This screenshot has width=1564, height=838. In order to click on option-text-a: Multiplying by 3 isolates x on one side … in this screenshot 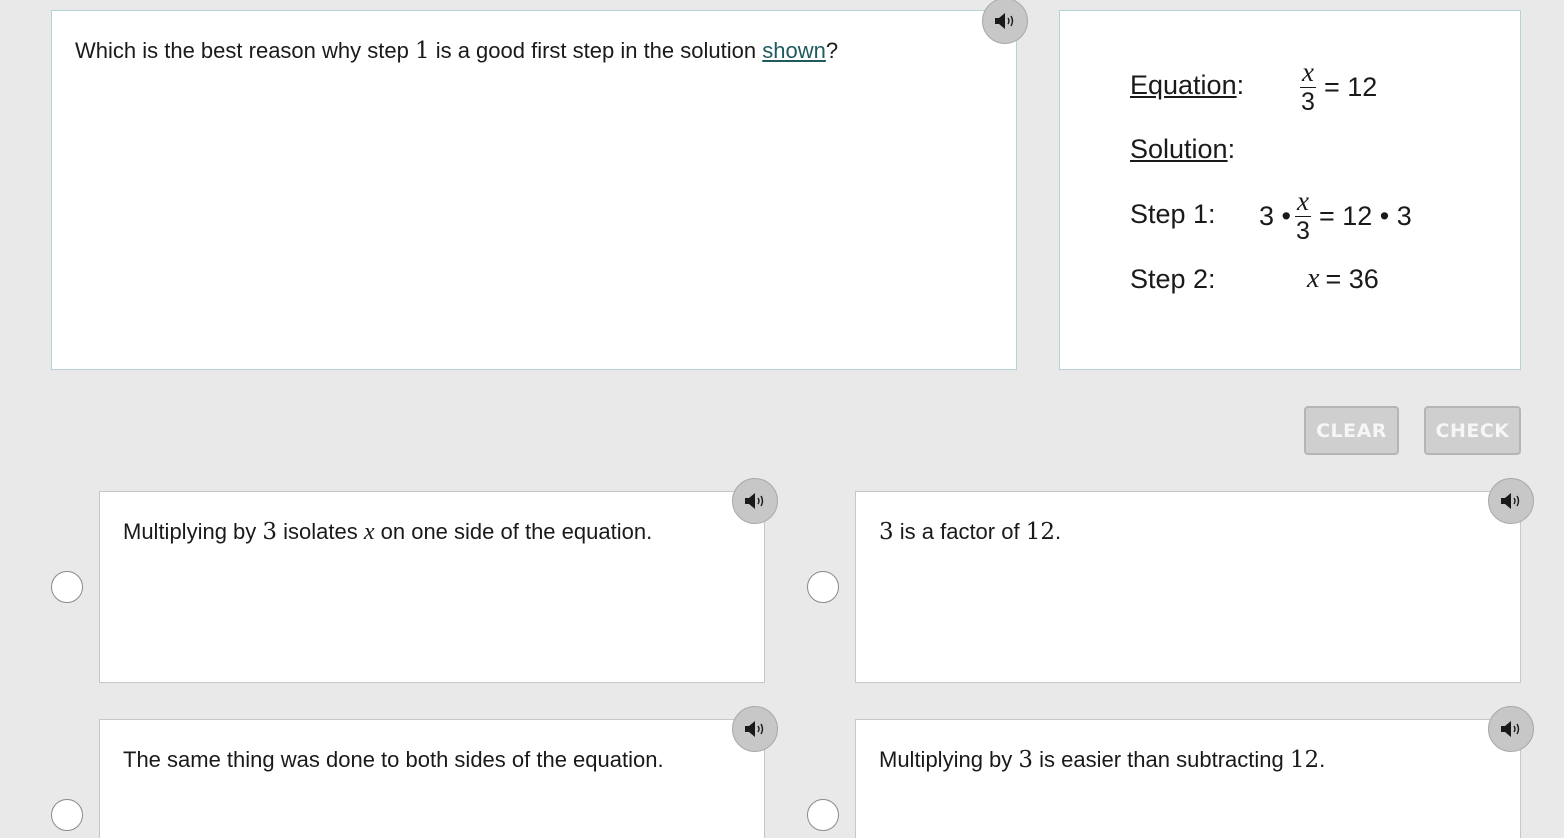, I will do `click(388, 532)`.